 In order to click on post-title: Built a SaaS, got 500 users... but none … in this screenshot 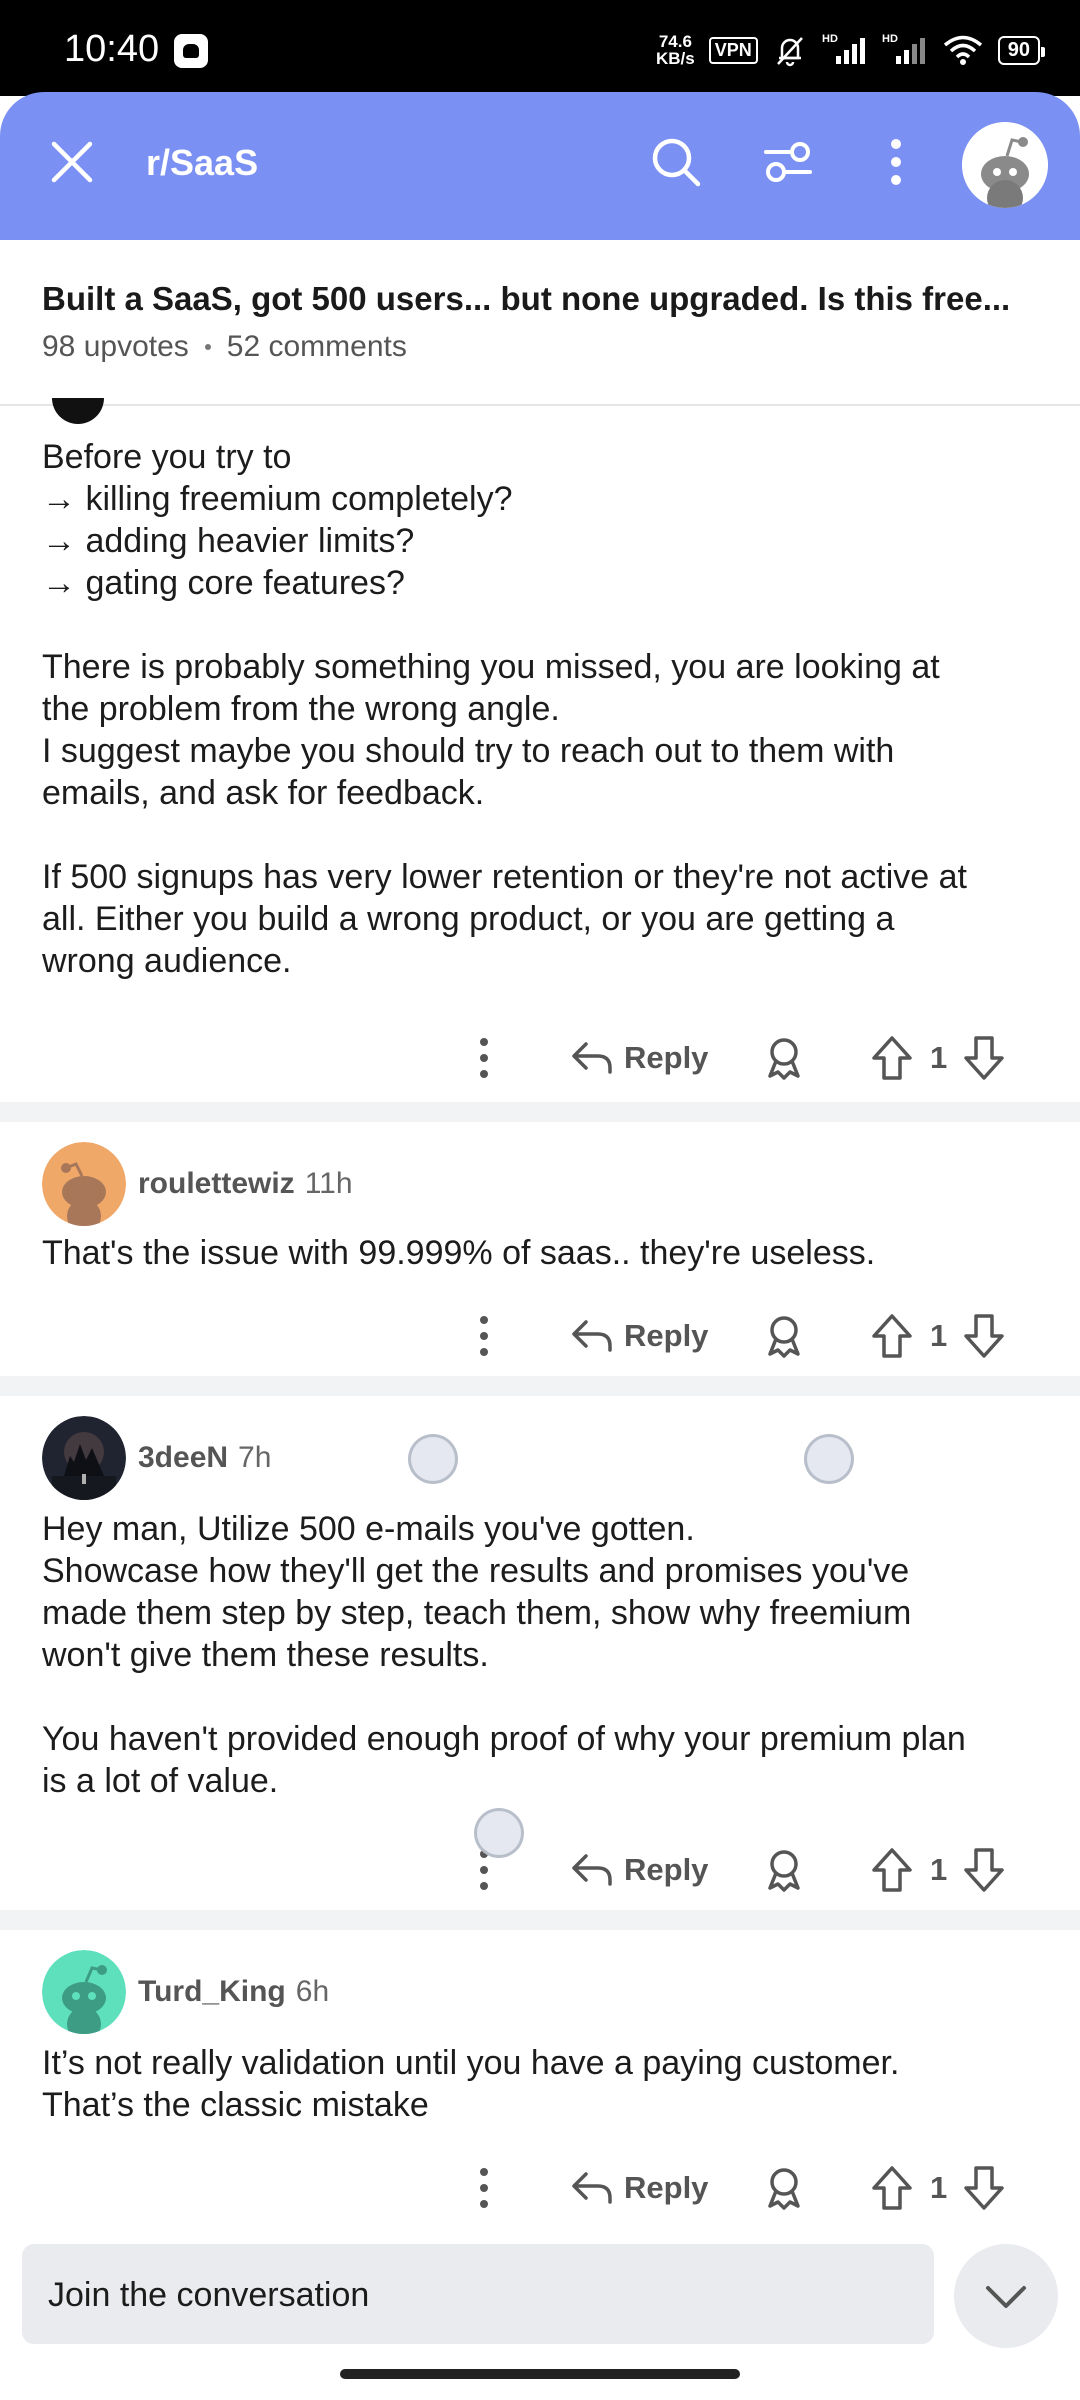, I will do `click(542, 299)`.